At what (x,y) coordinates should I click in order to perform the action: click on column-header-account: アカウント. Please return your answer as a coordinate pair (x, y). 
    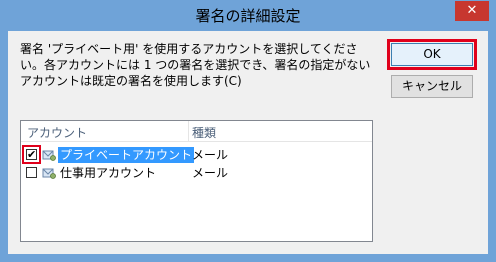
    Looking at the image, I should click on (57, 132).